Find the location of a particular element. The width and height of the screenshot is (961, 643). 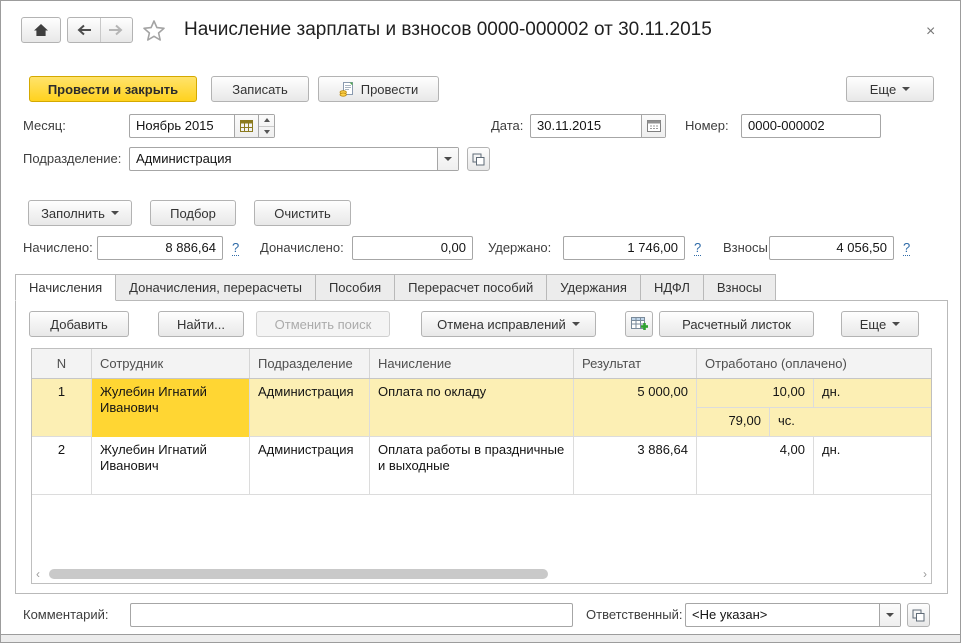

date-input: 30.11.2015 is located at coordinates (586, 126).